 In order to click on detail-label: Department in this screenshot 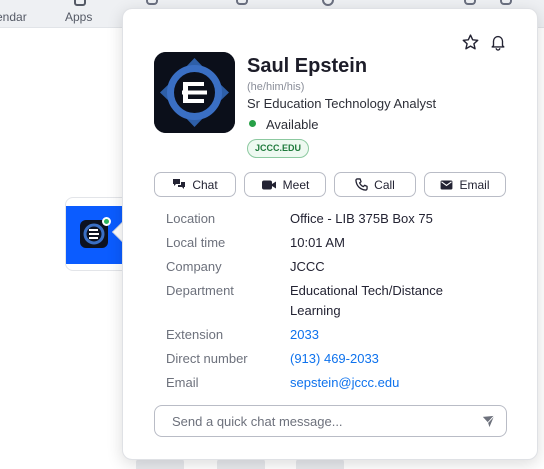, I will do `click(200, 290)`.